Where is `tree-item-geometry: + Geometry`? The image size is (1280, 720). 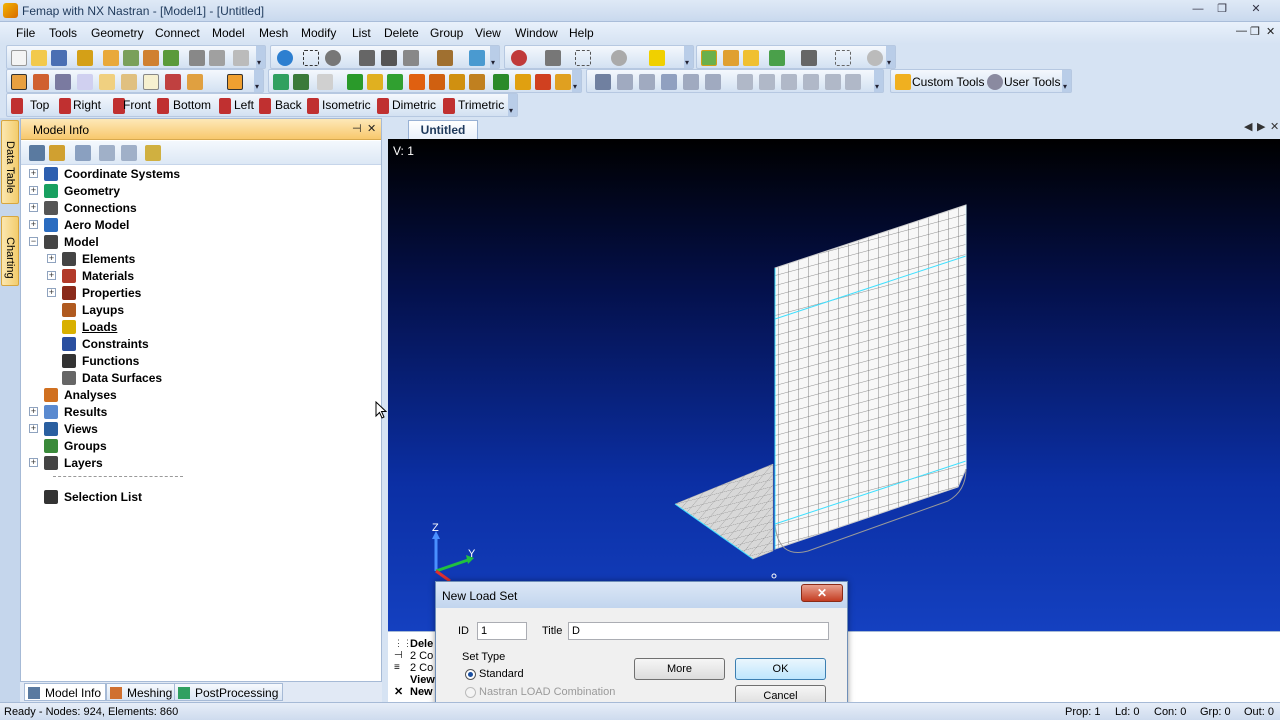 tree-item-geometry: + Geometry is located at coordinates (195, 191).